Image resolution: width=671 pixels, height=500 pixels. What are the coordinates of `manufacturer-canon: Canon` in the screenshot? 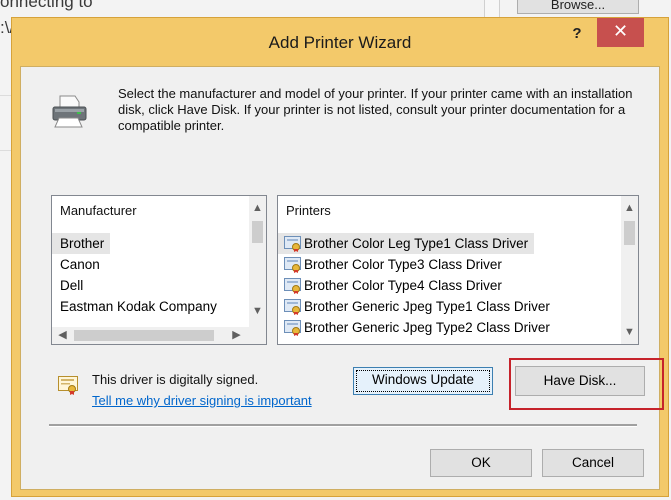 It's located at (80, 264).